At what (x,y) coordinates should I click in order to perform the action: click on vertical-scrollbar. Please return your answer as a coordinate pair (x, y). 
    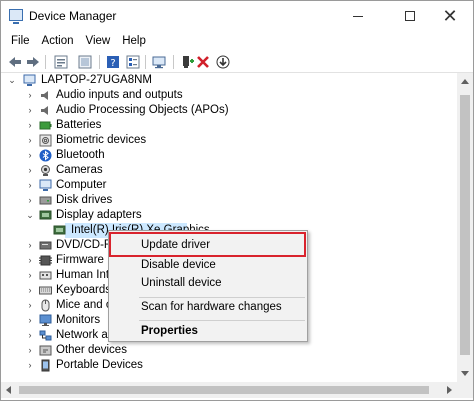
    Looking at the image, I should click on (465, 227).